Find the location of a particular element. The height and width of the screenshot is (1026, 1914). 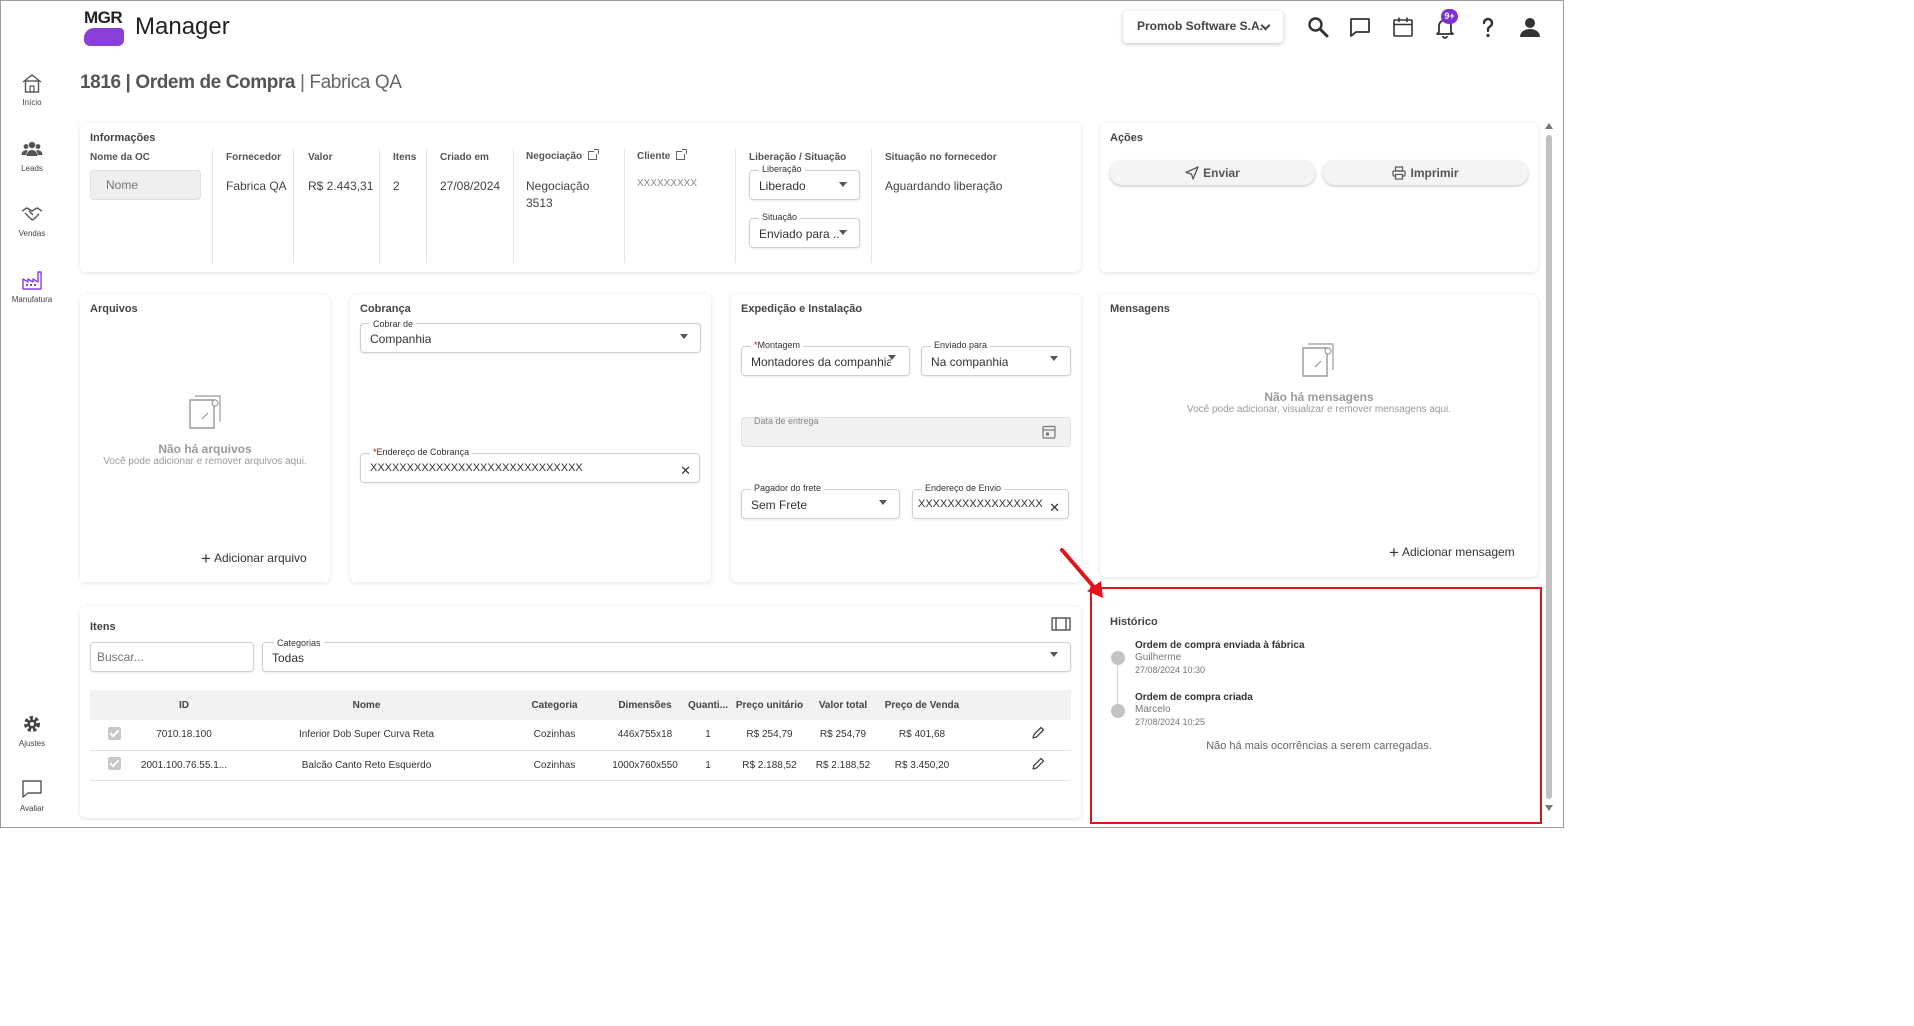

situacao-fornecedor-value: Aguardando liberação is located at coordinates (944, 186).